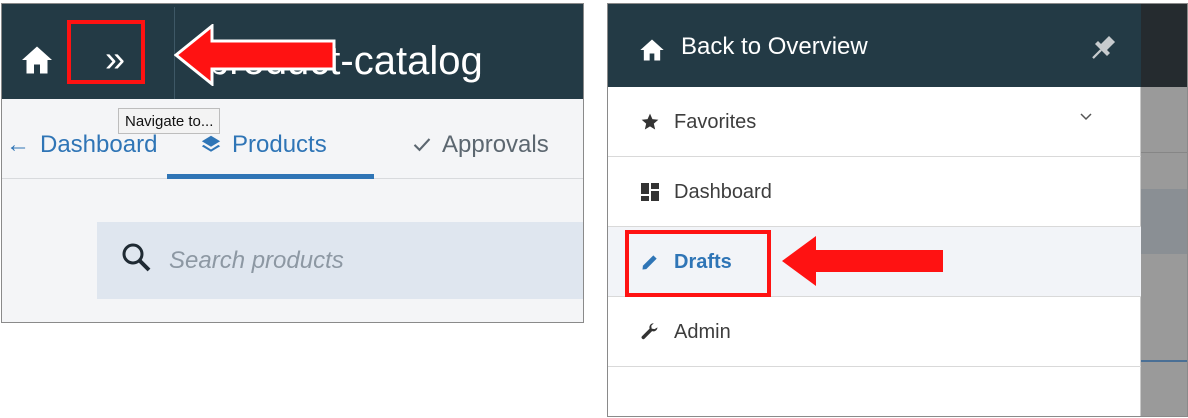 This screenshot has width=1188, height=418. I want to click on nav-item-label: Admin, so click(702, 332).